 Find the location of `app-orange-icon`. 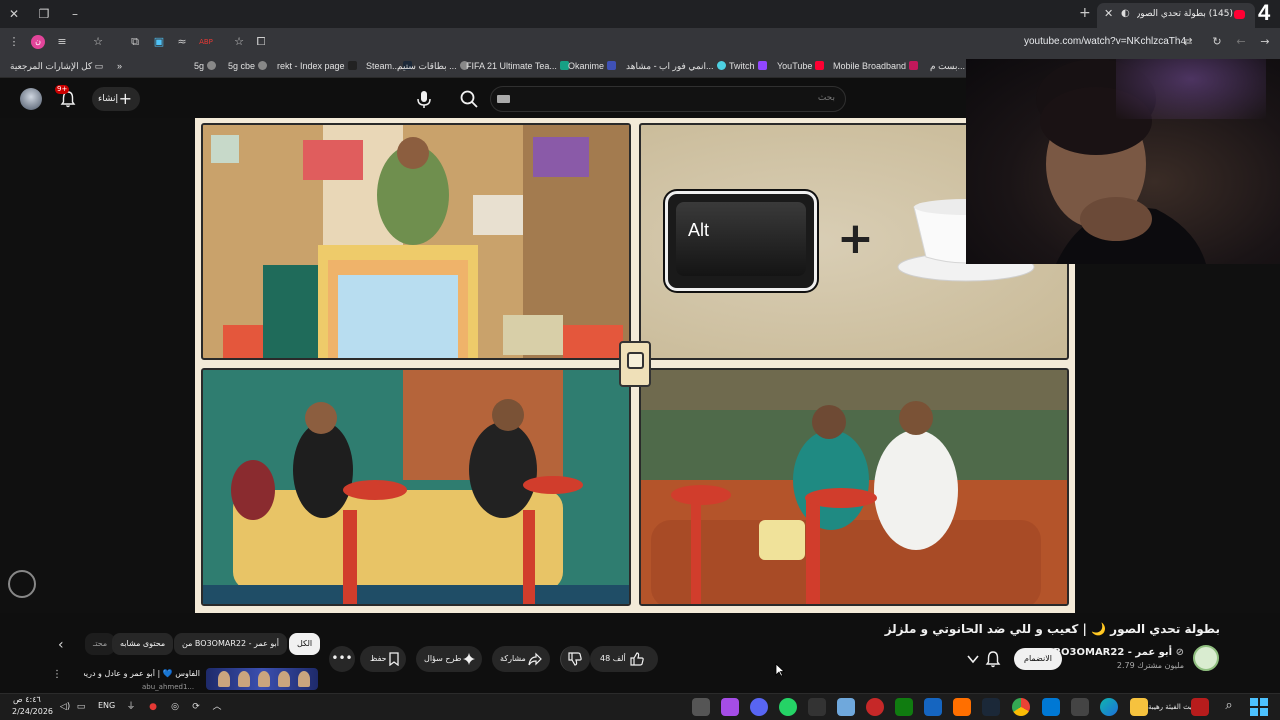

app-orange-icon is located at coordinates (962, 707).